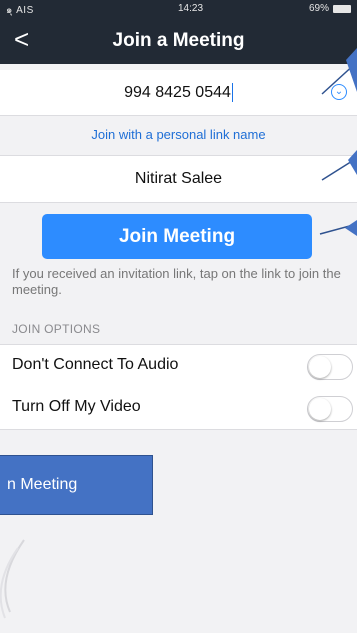 The height and width of the screenshot is (633, 357). What do you see at coordinates (318, 8) in the screenshot?
I see `battery-percent: 69%` at bounding box center [318, 8].